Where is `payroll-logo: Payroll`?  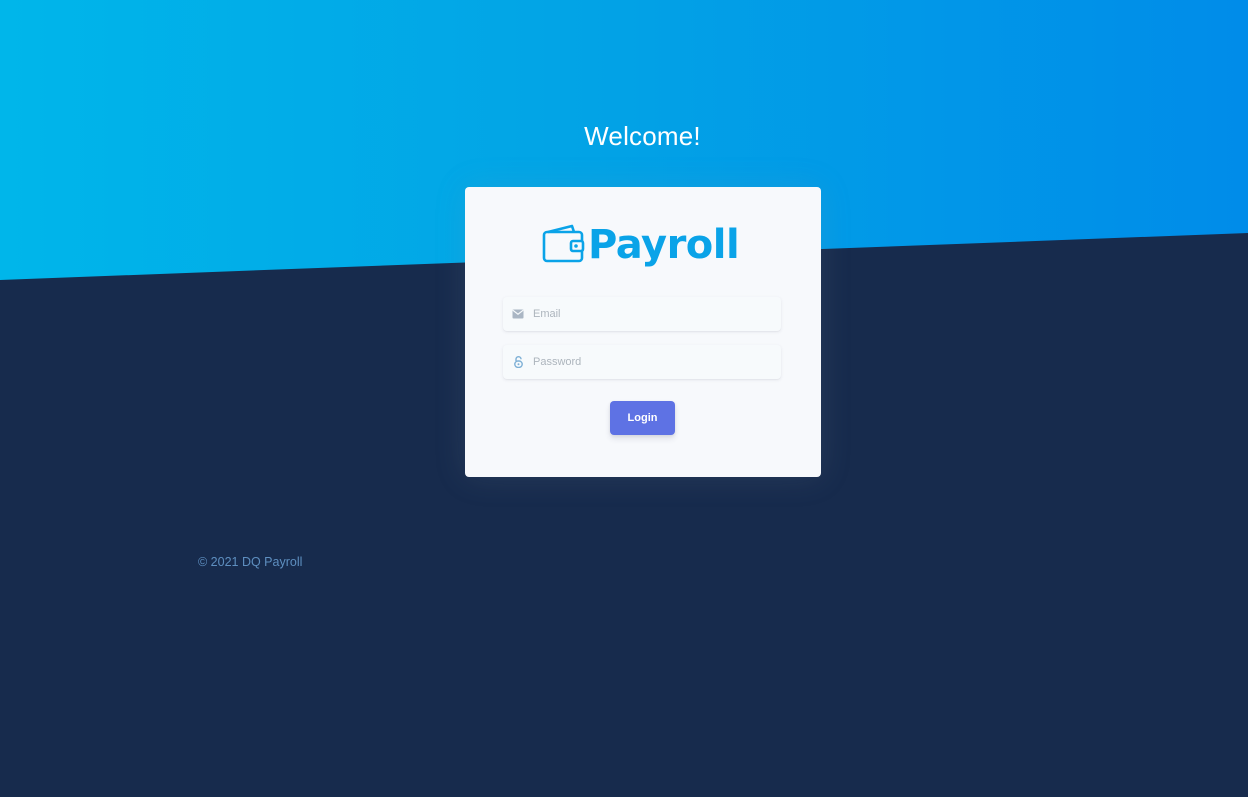
payroll-logo: Payroll is located at coordinates (641, 249).